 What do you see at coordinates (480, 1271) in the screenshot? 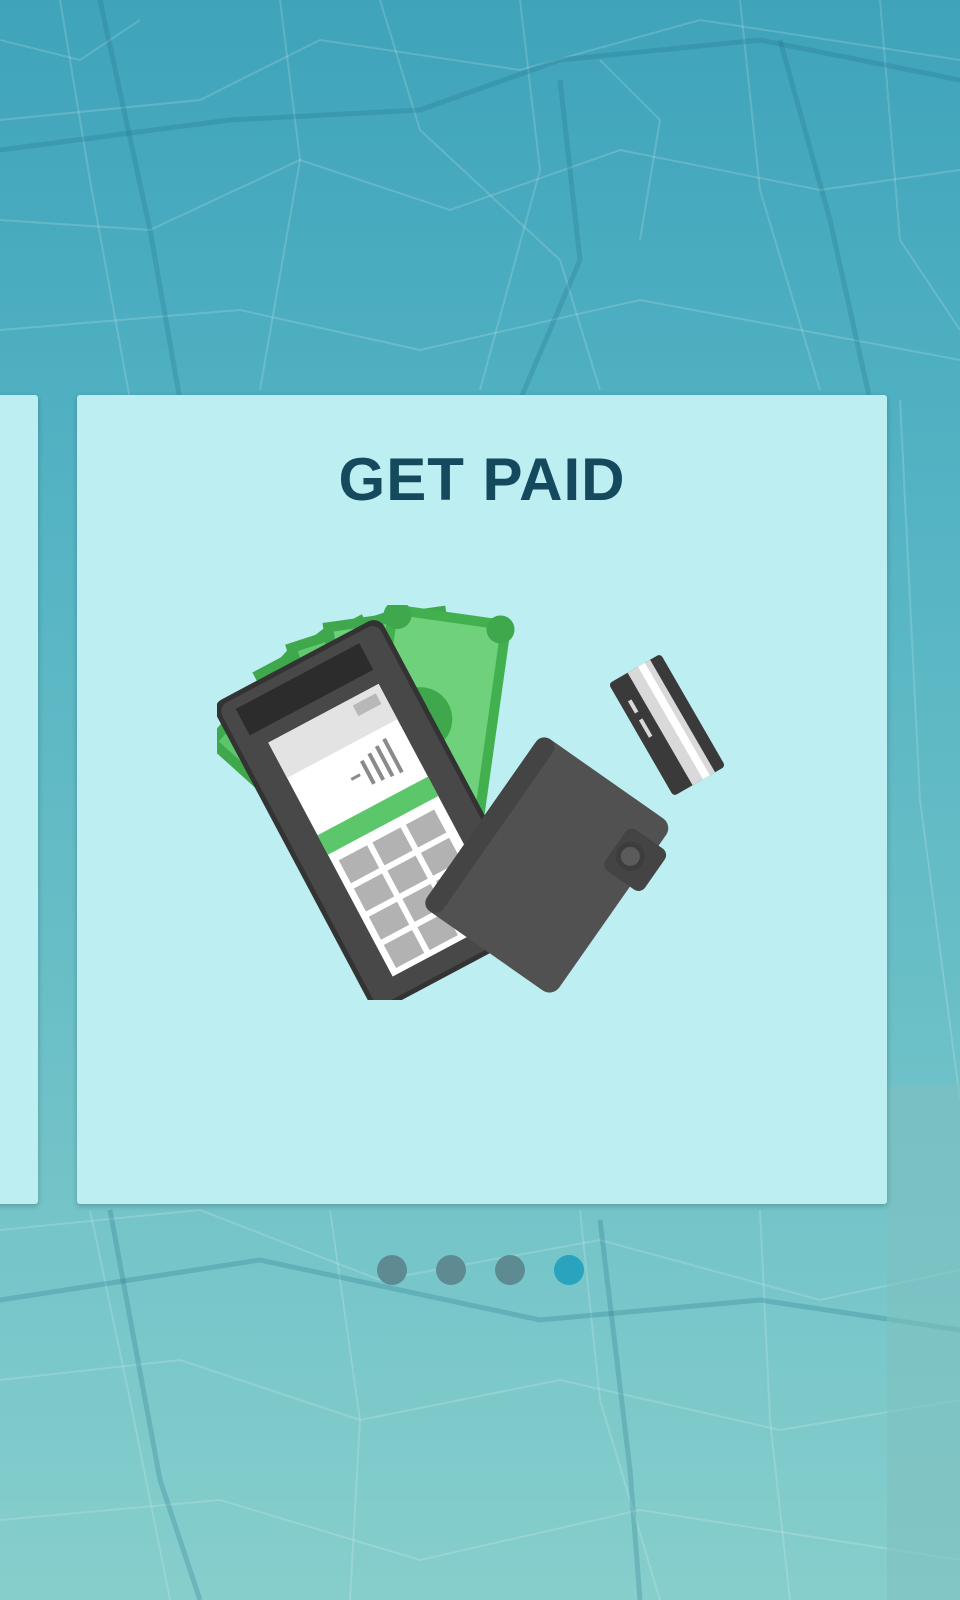
I see `page-indicator` at bounding box center [480, 1271].